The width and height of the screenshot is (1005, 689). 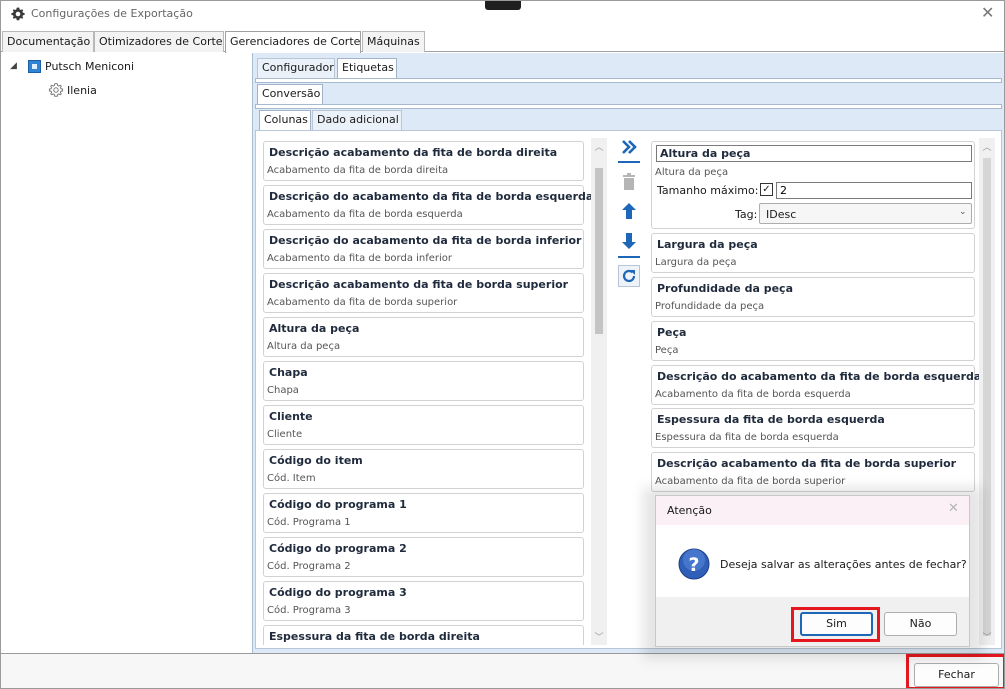 I want to click on chevron-down-icon: ⌄, so click(x=963, y=212).